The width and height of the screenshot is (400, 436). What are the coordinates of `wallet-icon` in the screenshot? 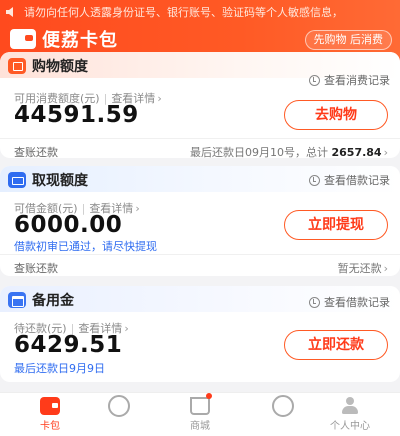 It's located at (50, 406).